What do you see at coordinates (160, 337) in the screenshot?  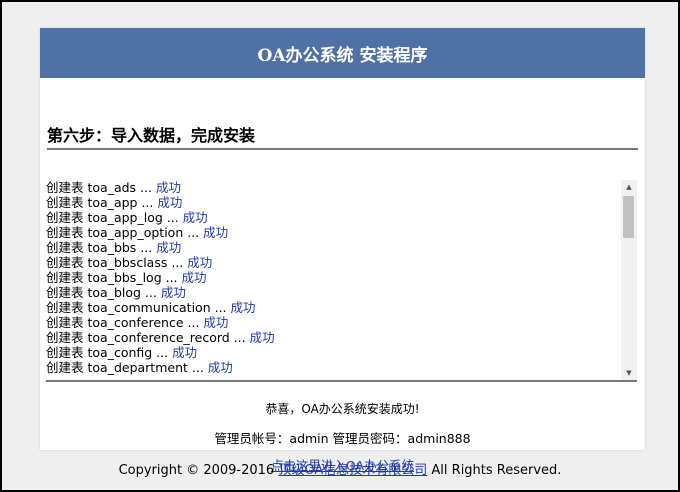 I see `log-line-table: toa_conference_record` at bounding box center [160, 337].